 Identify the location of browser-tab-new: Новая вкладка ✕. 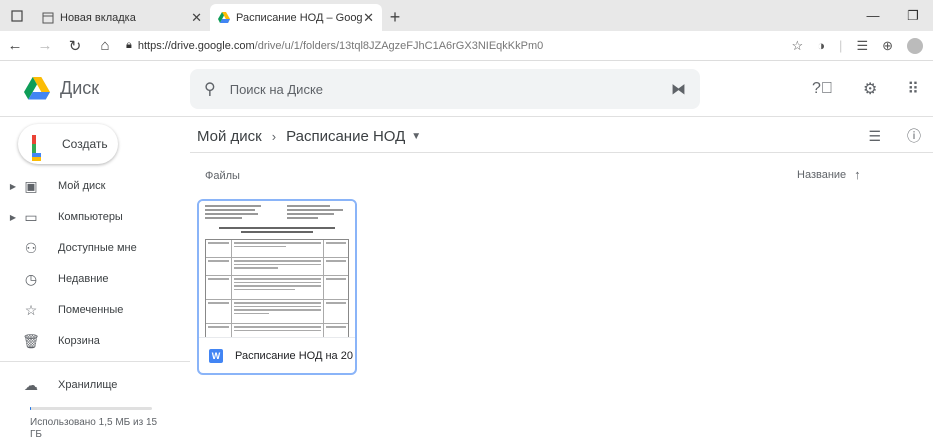
(122, 17).